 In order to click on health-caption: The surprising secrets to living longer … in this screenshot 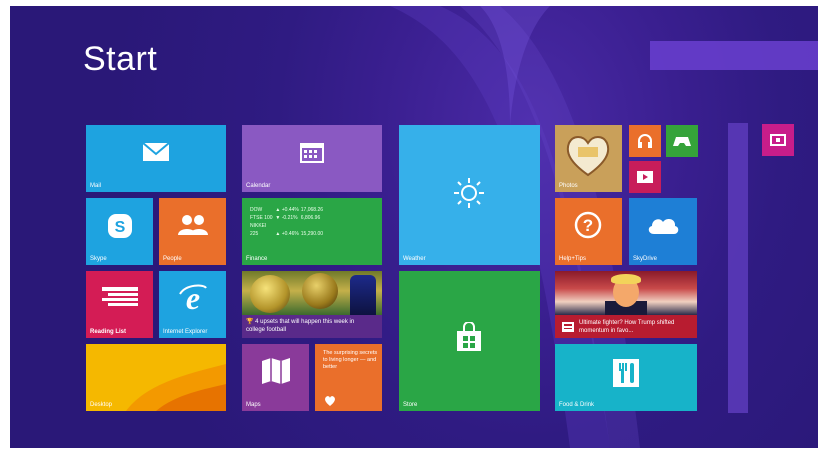, I will do `click(350, 360)`.